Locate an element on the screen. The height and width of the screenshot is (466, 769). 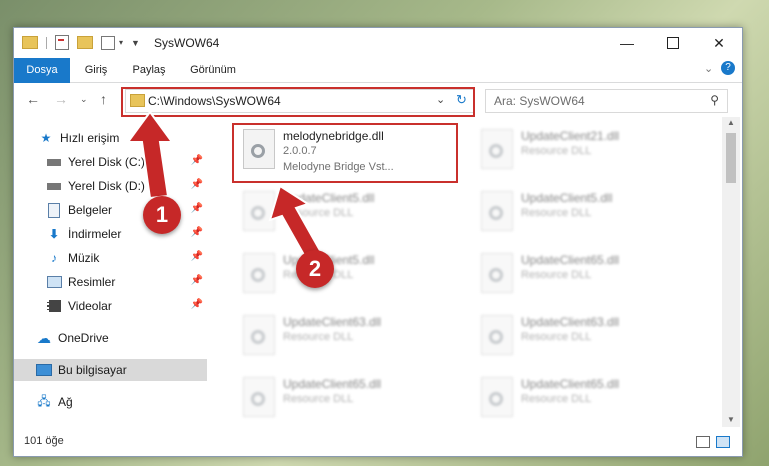
separator is located at coordinates (46, 42).